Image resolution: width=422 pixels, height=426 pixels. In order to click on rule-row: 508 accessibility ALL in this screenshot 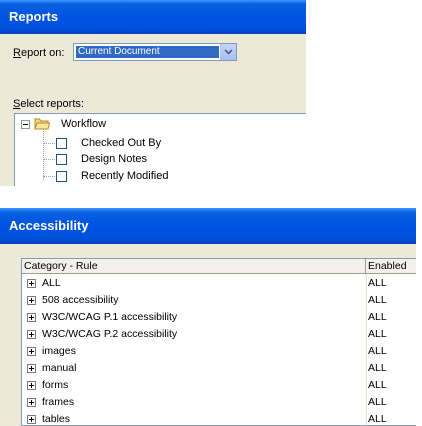, I will do `click(219, 300)`.